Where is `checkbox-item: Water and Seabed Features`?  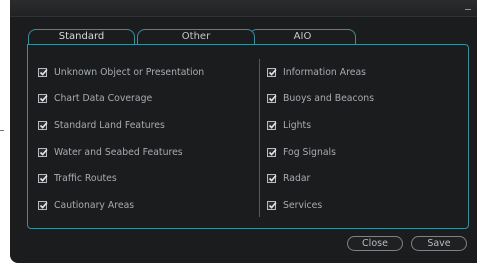 checkbox-item: Water and Seabed Features is located at coordinates (121, 152).